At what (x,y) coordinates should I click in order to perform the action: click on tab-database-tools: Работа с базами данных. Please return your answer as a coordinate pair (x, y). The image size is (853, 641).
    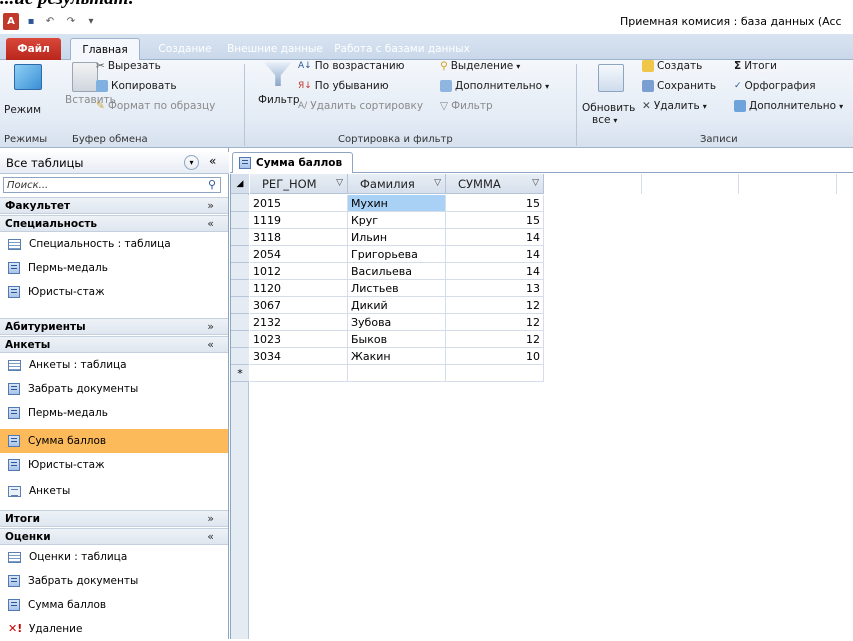
    Looking at the image, I should click on (402, 49).